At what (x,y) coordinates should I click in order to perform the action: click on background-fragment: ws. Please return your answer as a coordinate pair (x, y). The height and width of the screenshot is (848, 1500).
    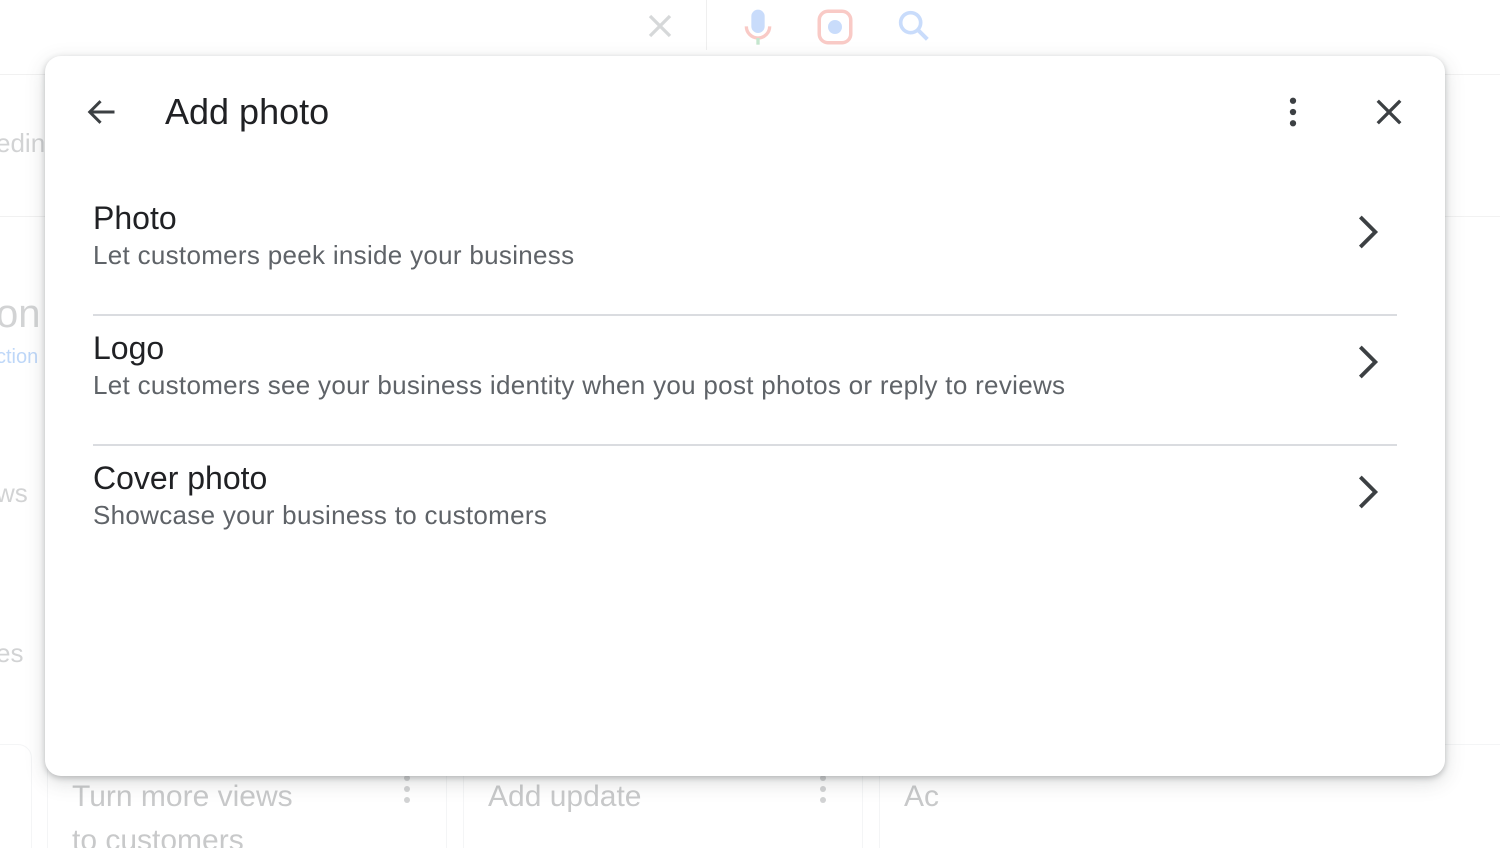
    Looking at the image, I should click on (14, 493).